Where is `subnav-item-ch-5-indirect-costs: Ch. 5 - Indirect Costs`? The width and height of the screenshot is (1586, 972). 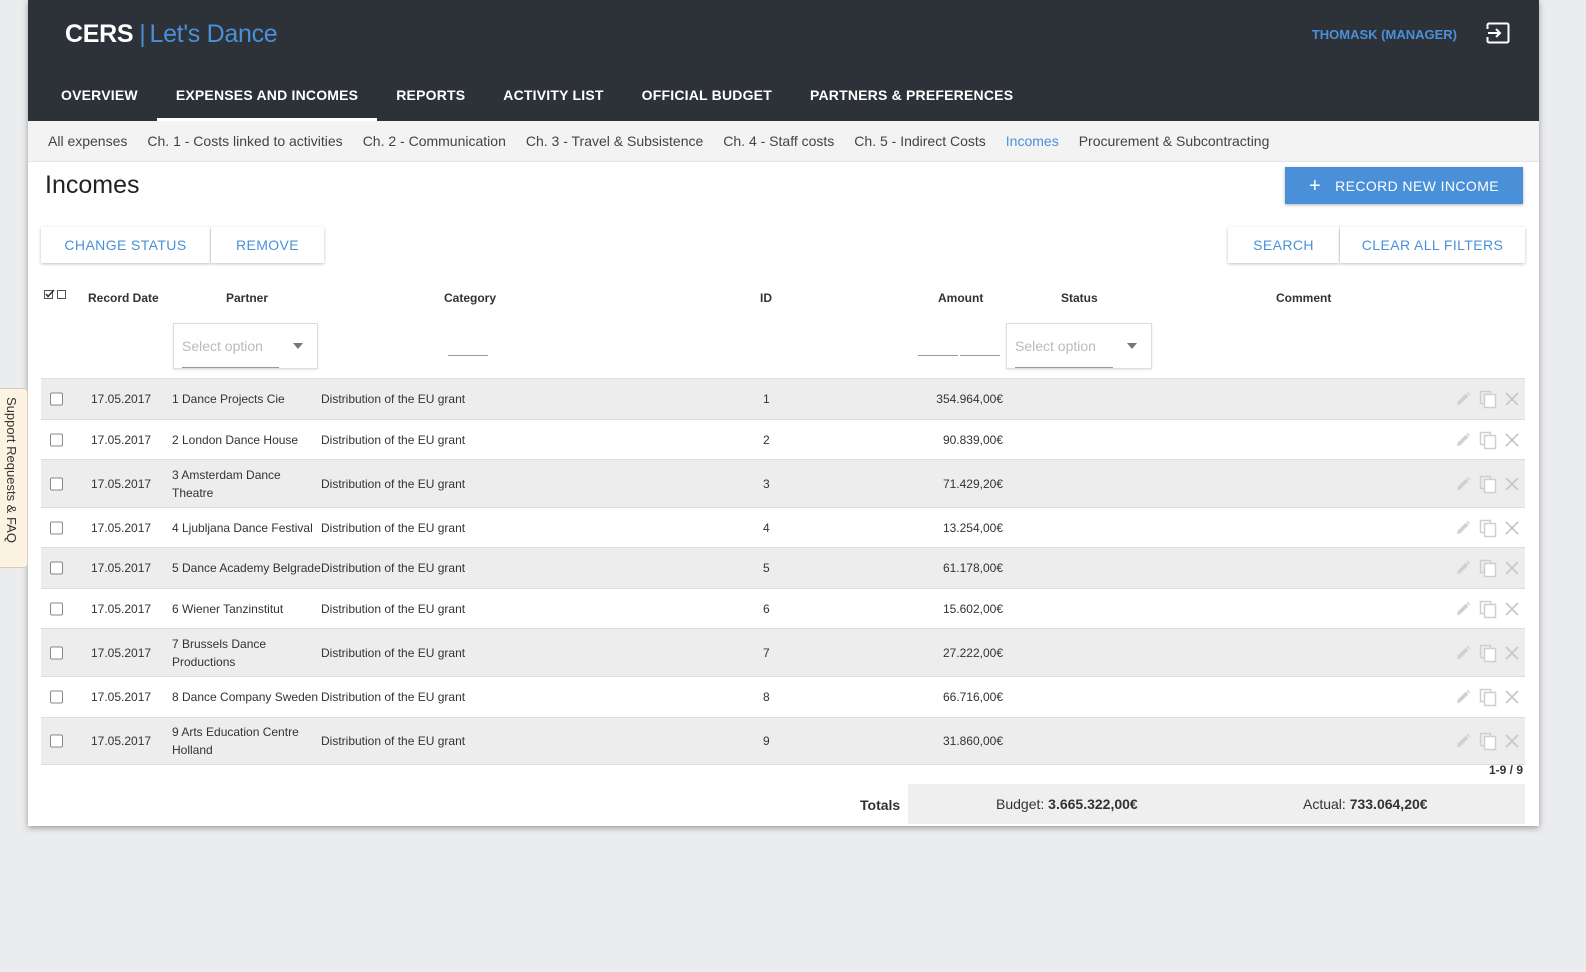
subnav-item-ch-5-indirect-costs: Ch. 5 - Indirect Costs is located at coordinates (920, 141).